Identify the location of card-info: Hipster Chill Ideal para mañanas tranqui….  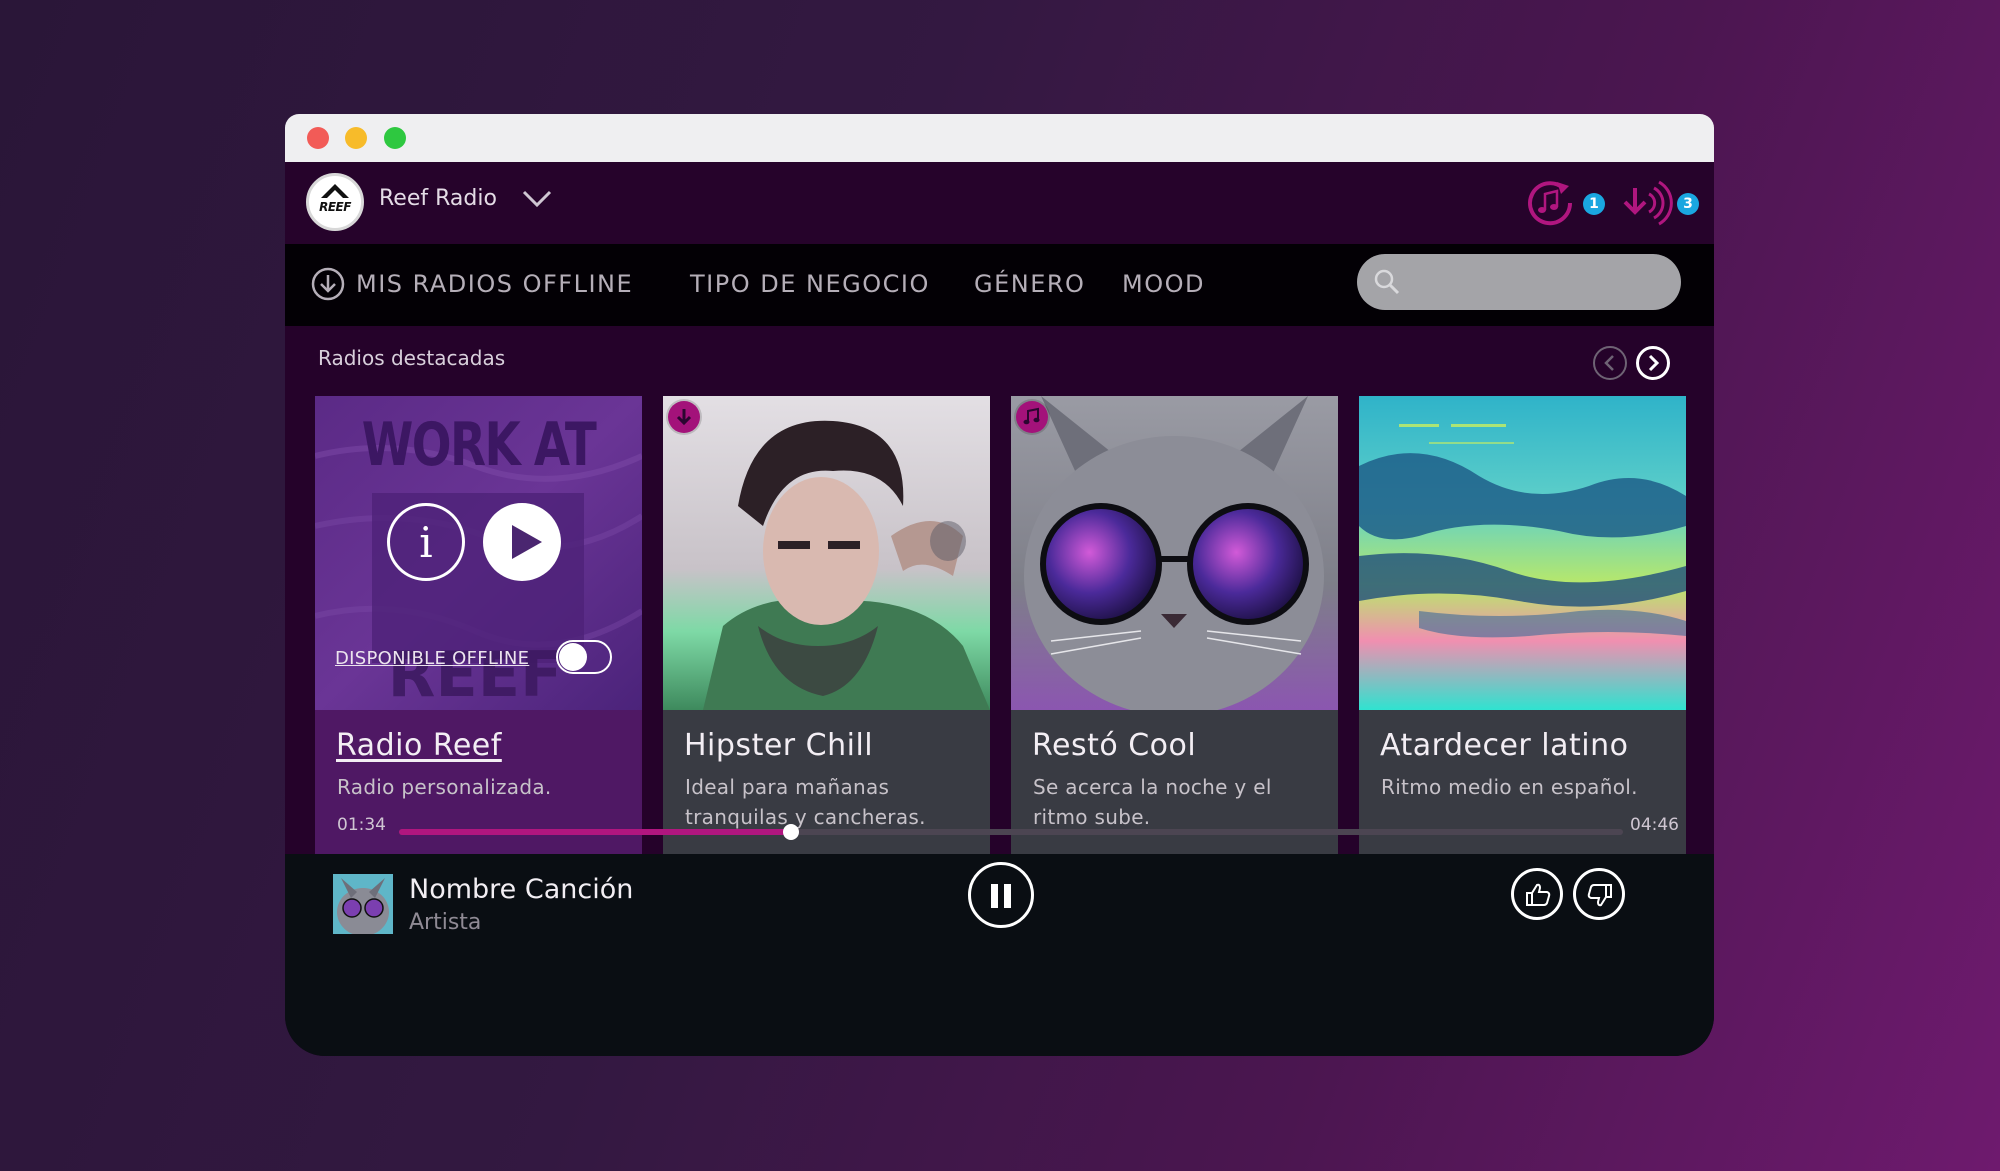
(826, 785).